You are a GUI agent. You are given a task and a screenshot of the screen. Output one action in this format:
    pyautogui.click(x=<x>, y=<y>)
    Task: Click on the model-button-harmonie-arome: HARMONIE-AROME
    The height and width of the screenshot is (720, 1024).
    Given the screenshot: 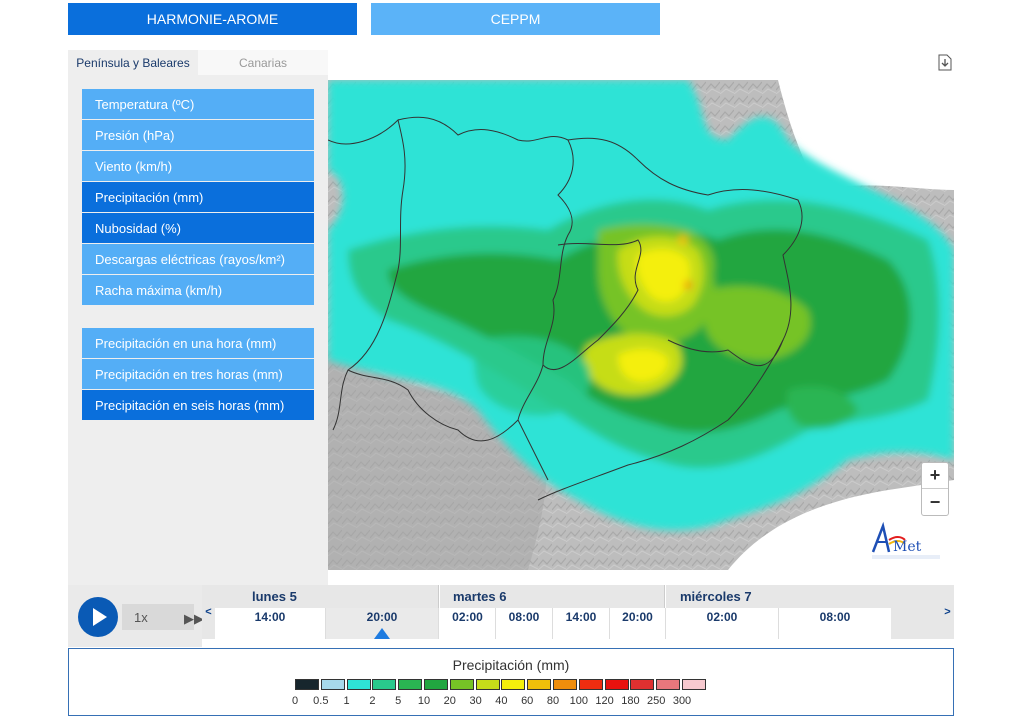 What is the action you would take?
    pyautogui.click(x=212, y=19)
    